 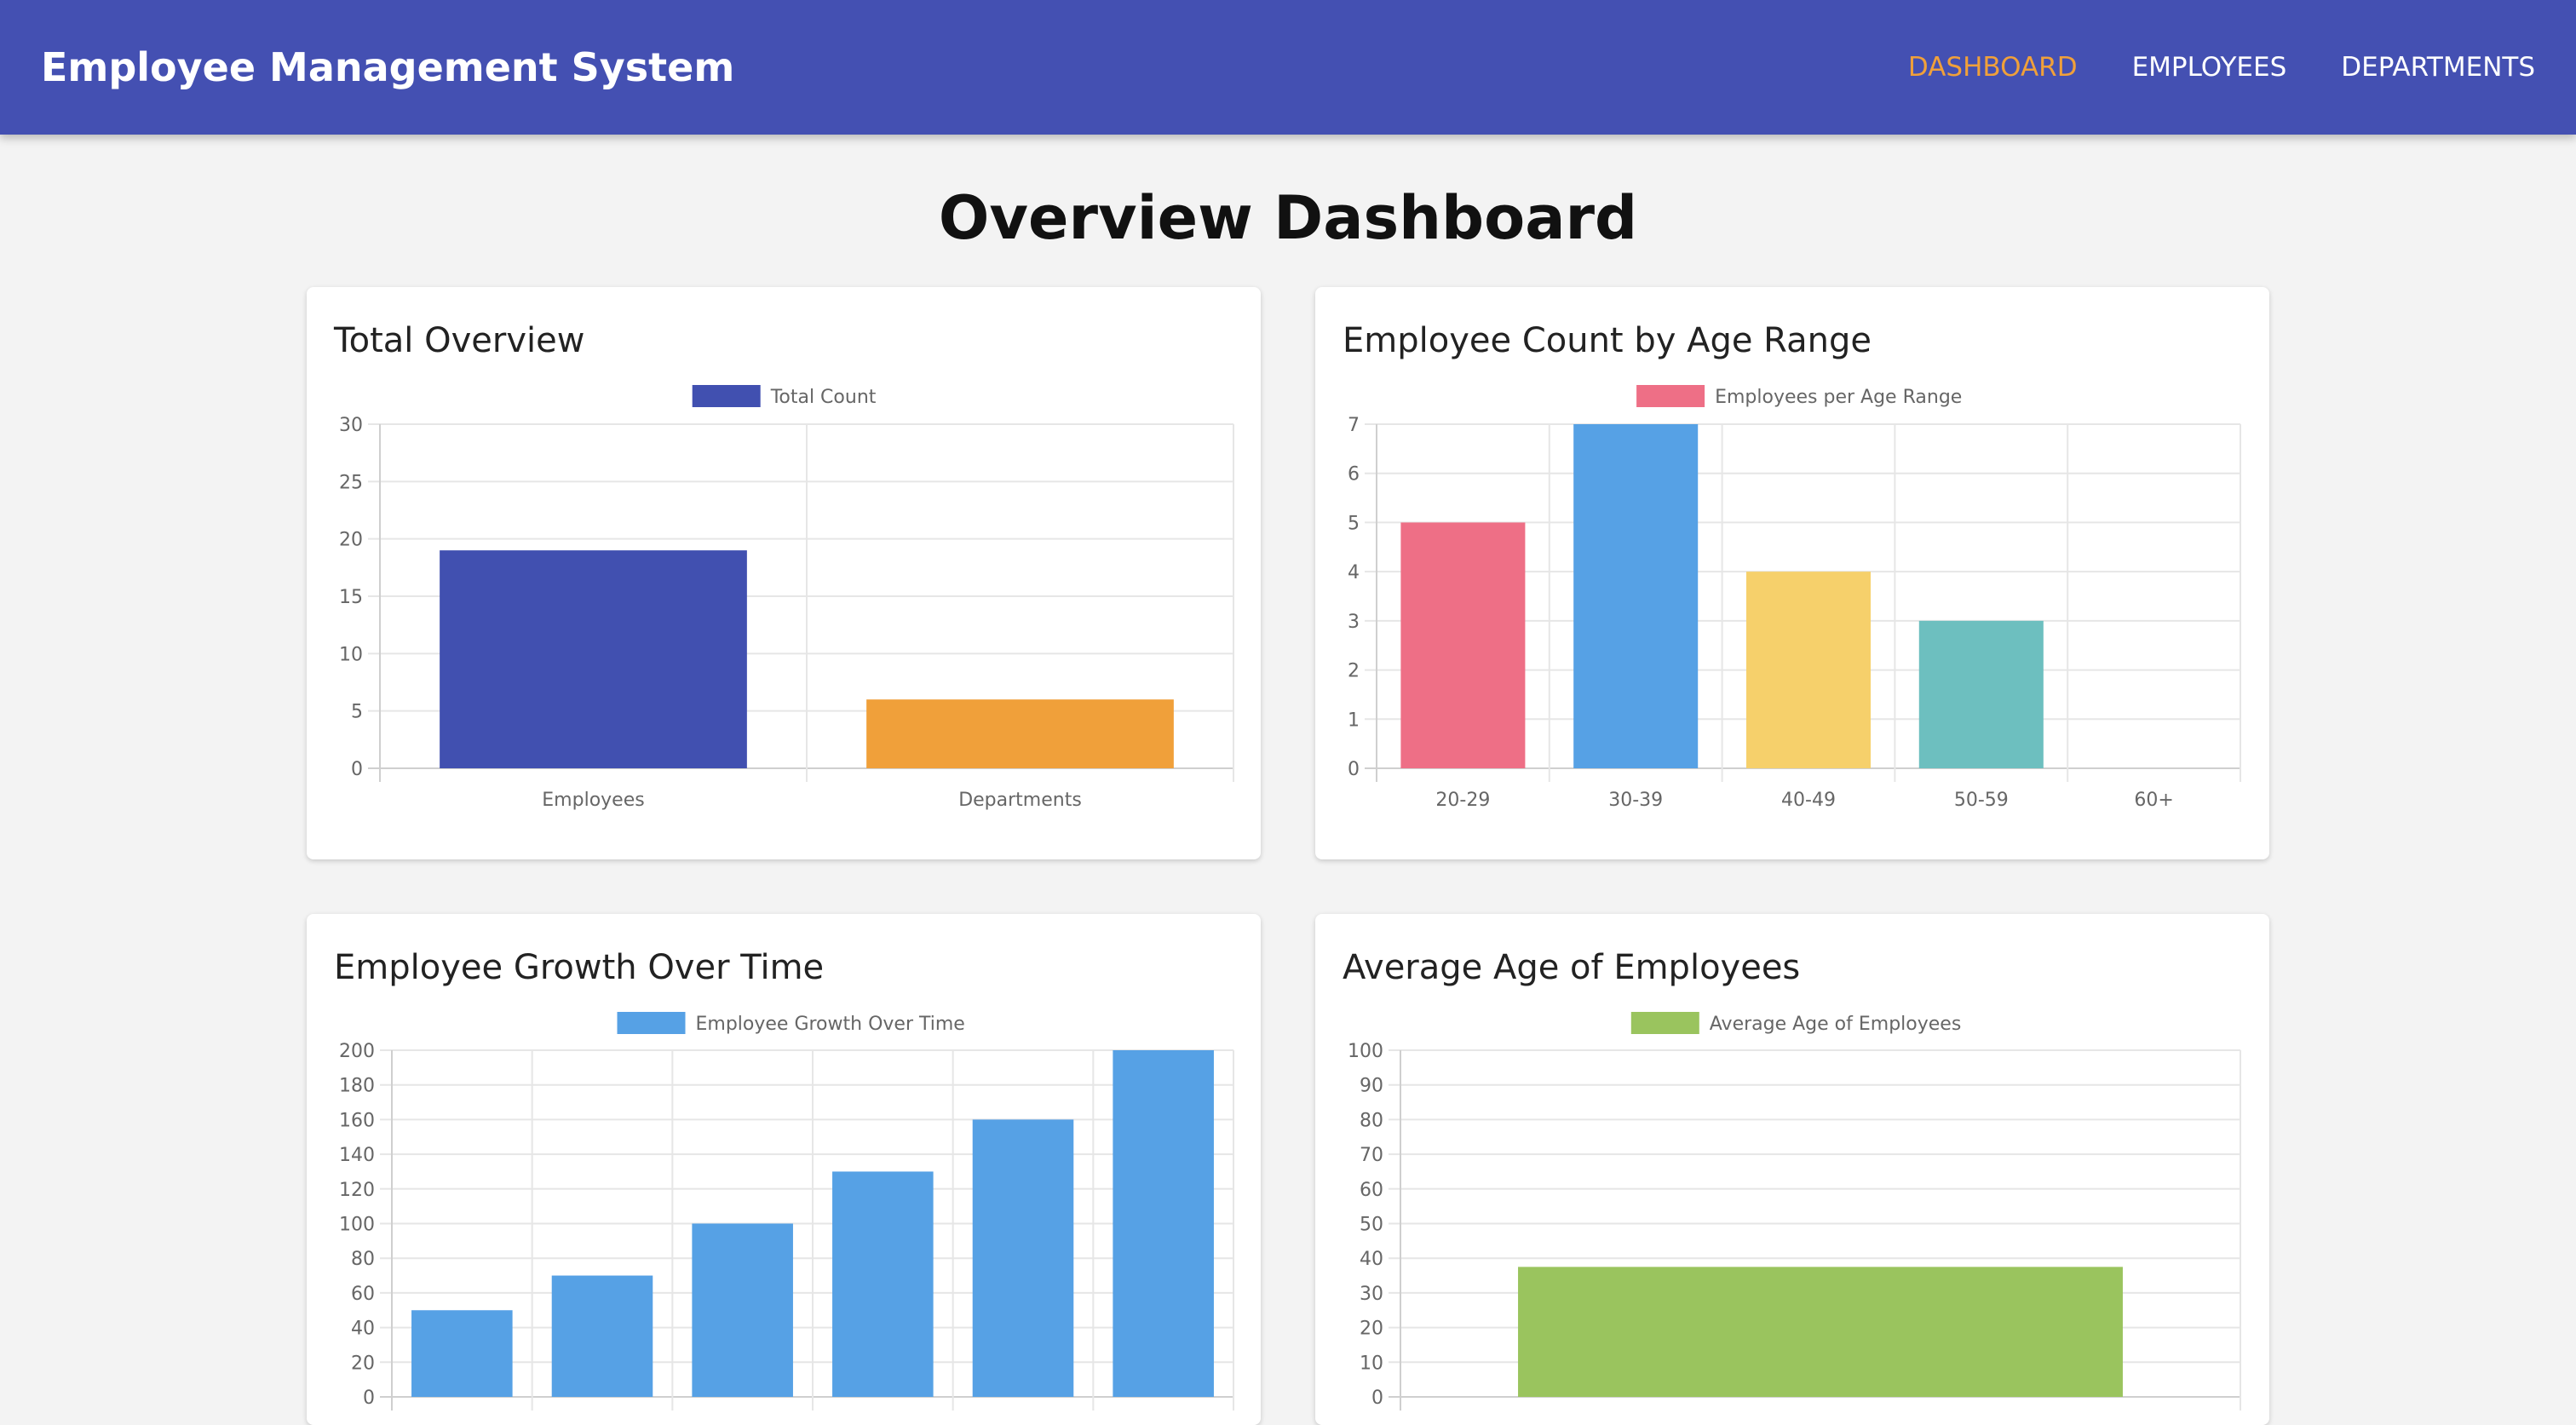 I want to click on app-title: Employee Management System, so click(x=388, y=67).